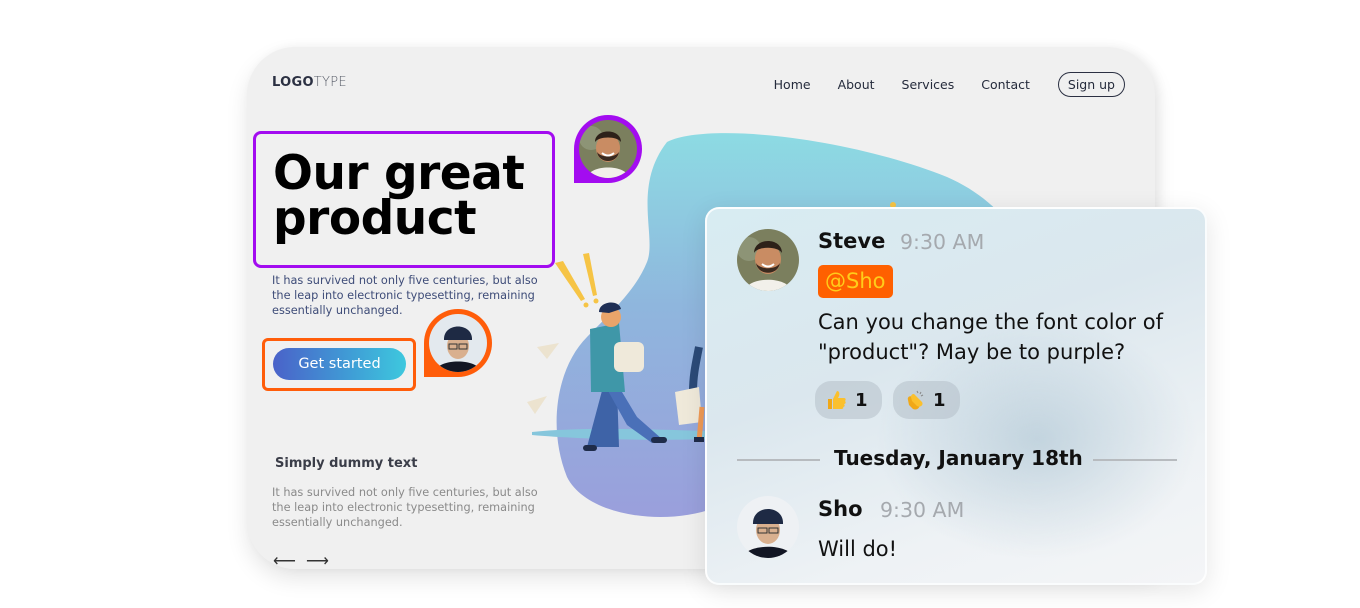  What do you see at coordinates (928, 84) in the screenshot?
I see `nav-services: Services` at bounding box center [928, 84].